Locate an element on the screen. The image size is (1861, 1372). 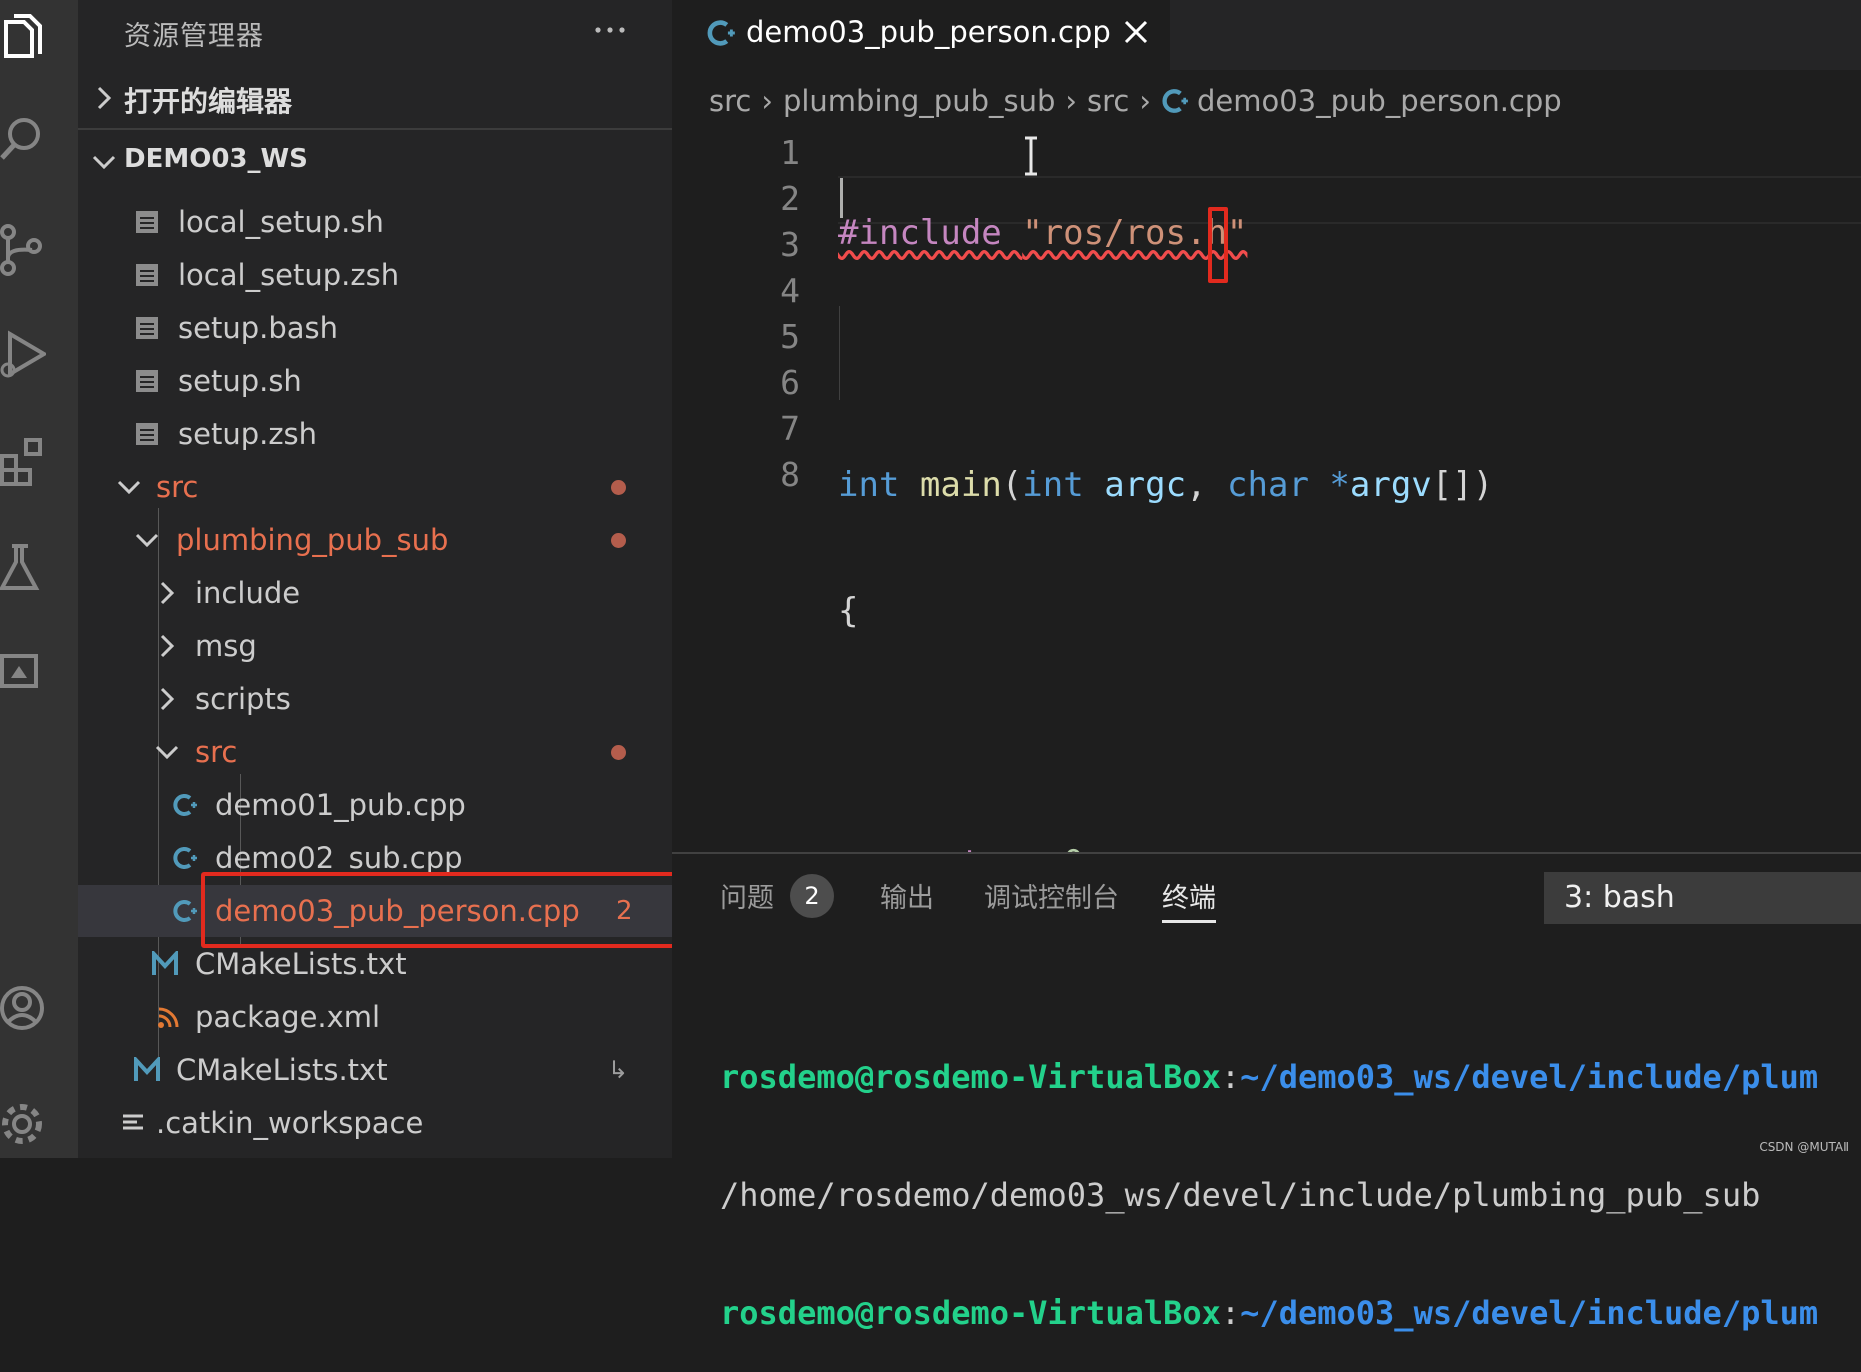
extensions-icon is located at coordinates (23, 461).